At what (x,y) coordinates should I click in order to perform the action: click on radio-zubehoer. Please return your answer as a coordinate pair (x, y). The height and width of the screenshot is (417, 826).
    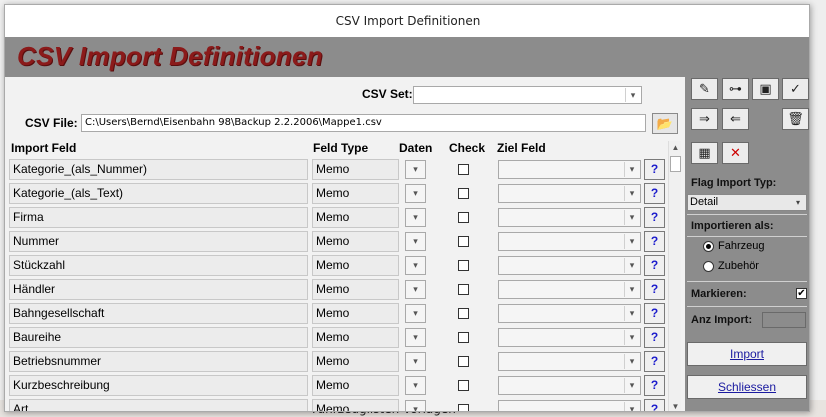
    Looking at the image, I should click on (708, 266).